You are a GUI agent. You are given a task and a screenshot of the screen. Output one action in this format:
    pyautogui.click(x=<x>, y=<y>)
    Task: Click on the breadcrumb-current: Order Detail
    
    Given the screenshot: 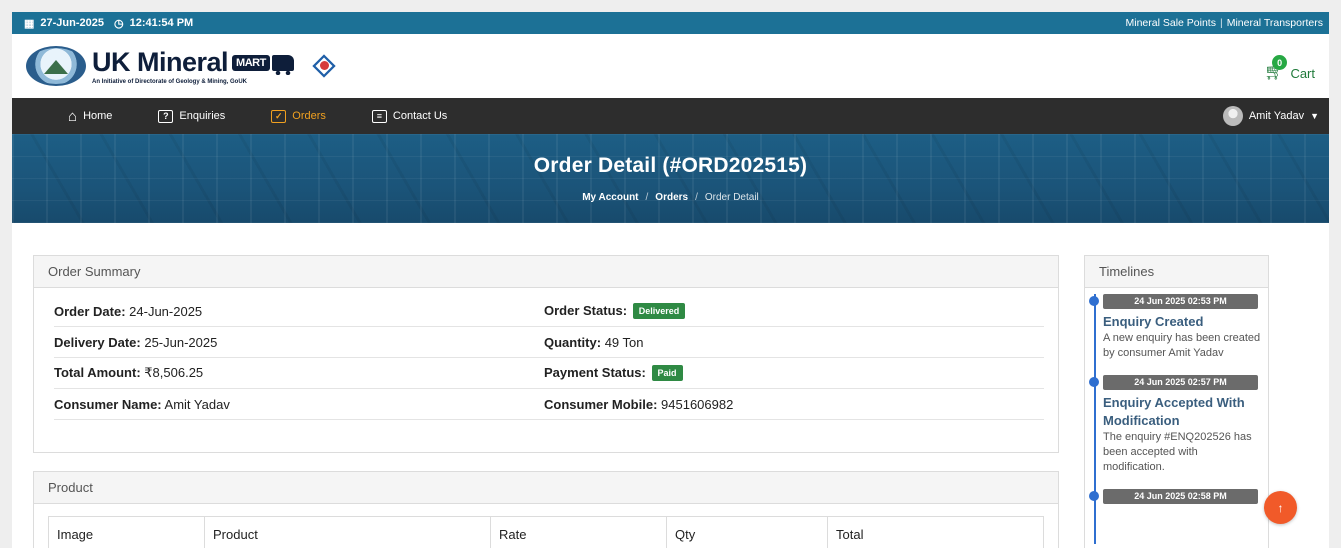 What is the action you would take?
    pyautogui.click(x=731, y=197)
    